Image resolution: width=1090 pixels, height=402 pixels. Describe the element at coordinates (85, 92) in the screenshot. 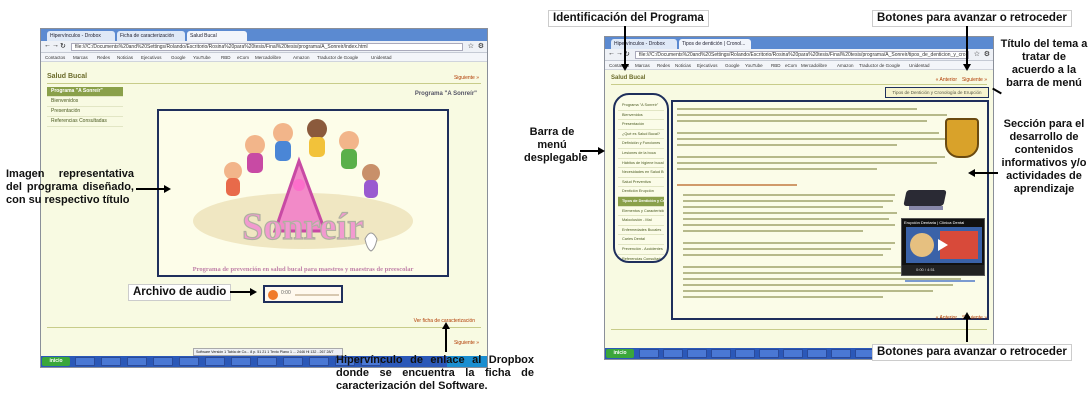

I see `menu-item-programa: Programa "A Sonreír"` at that location.